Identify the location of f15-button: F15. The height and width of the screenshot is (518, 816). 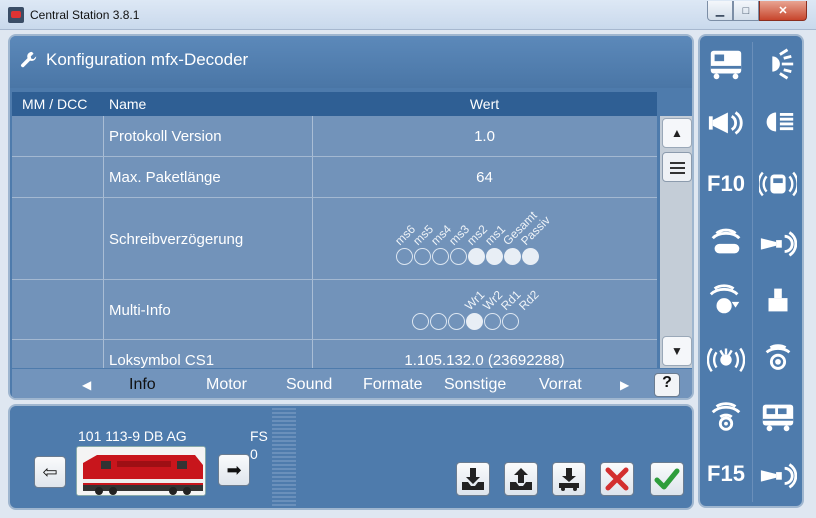
(726, 474).